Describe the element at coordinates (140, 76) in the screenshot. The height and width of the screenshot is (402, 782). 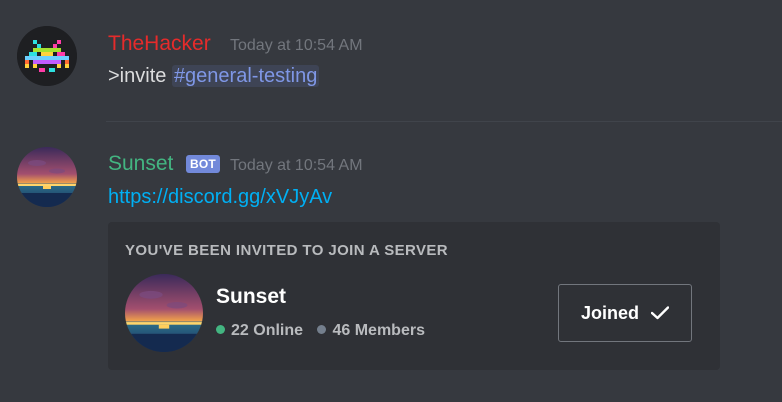
I see `message-text: >invite` at that location.